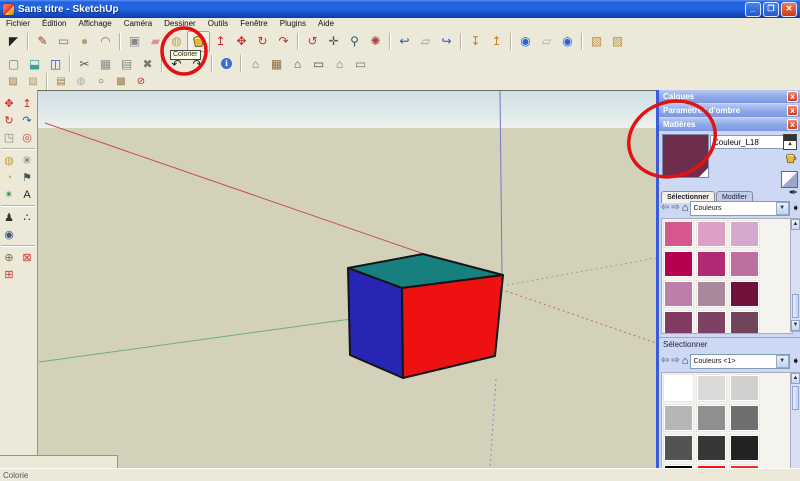 This screenshot has width=800, height=481. I want to click on menu-plugins: Plugins, so click(293, 23).